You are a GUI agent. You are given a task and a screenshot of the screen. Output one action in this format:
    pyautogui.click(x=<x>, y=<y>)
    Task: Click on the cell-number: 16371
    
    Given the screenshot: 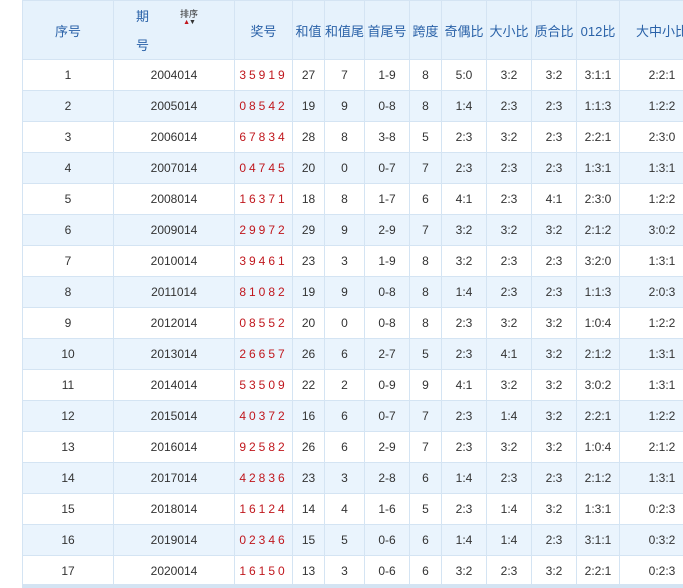 What is the action you would take?
    pyautogui.click(x=263, y=199)
    